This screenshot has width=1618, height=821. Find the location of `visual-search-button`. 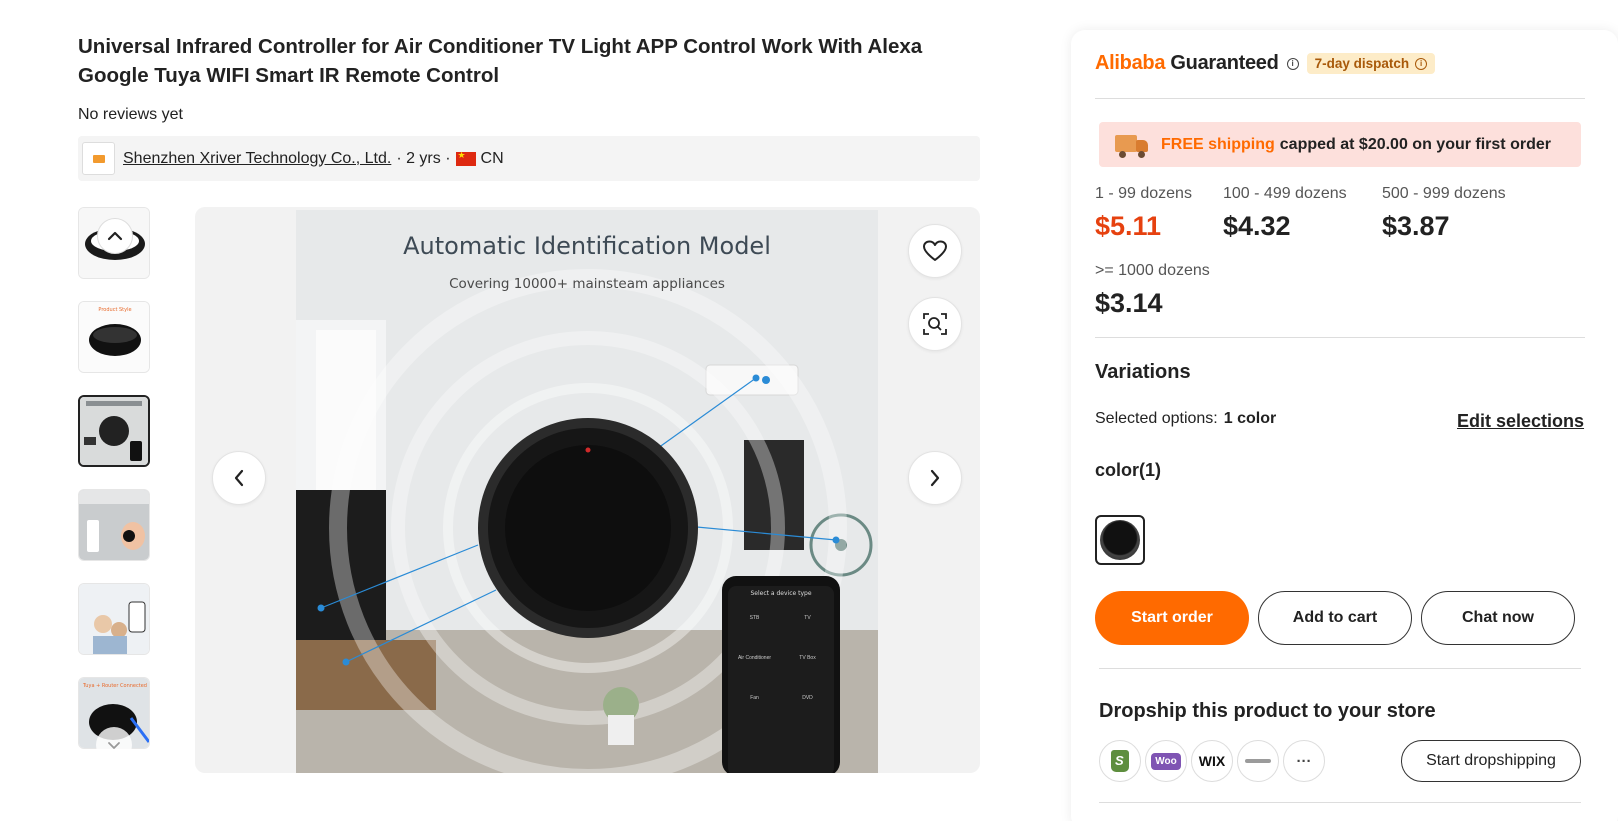

visual-search-button is located at coordinates (935, 324).